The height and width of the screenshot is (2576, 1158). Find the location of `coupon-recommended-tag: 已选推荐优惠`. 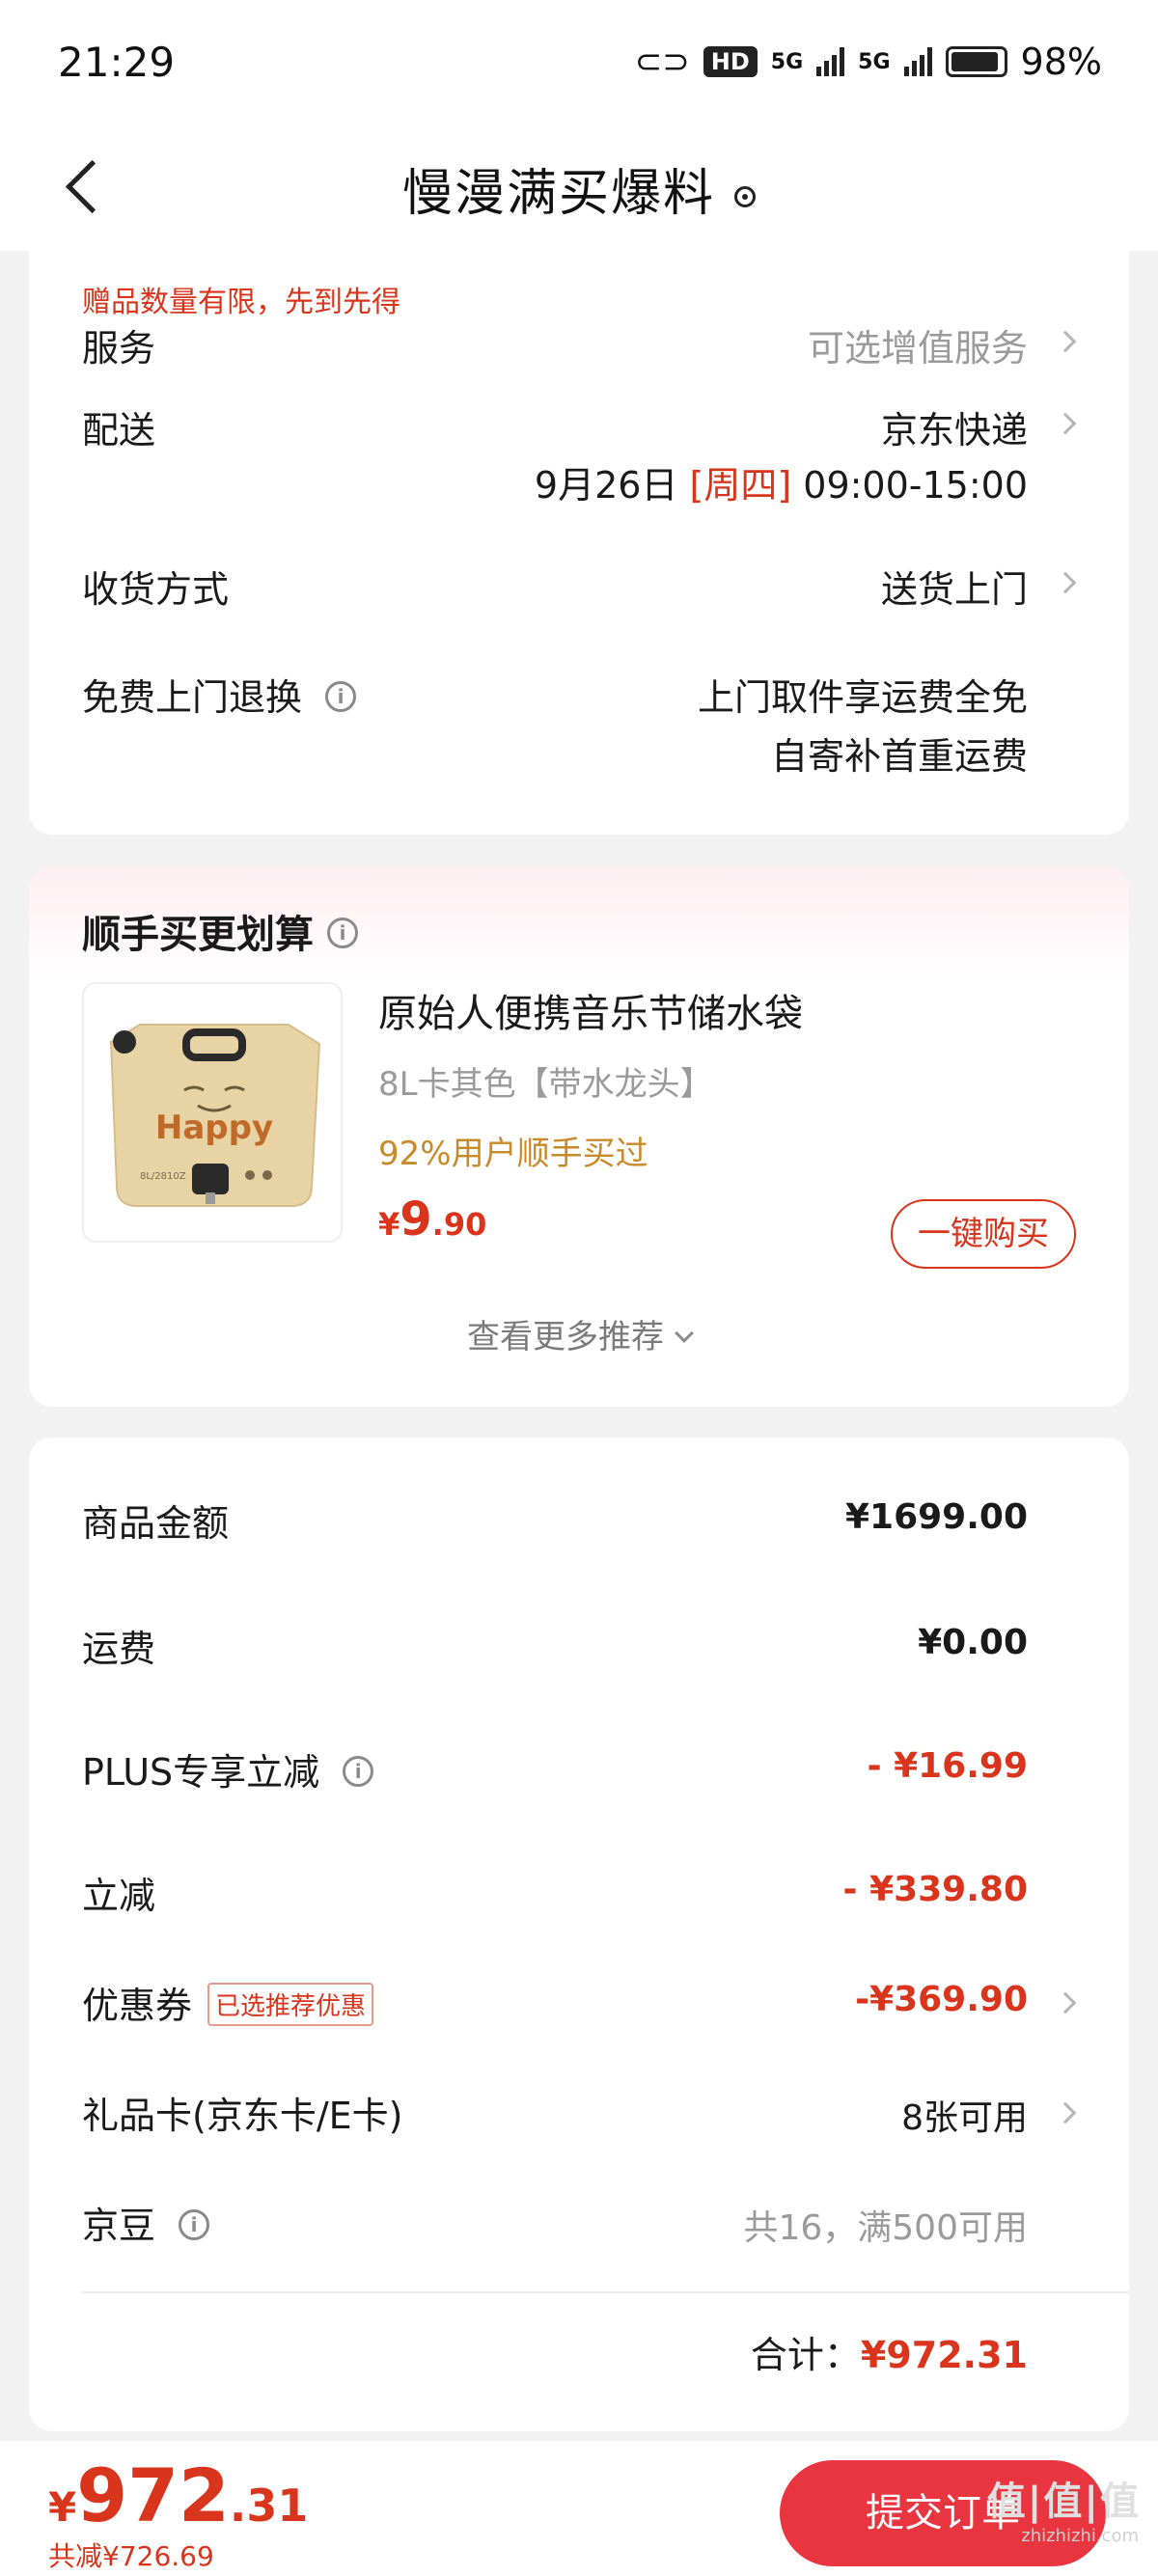

coupon-recommended-tag: 已选推荐优惠 is located at coordinates (290, 2005).